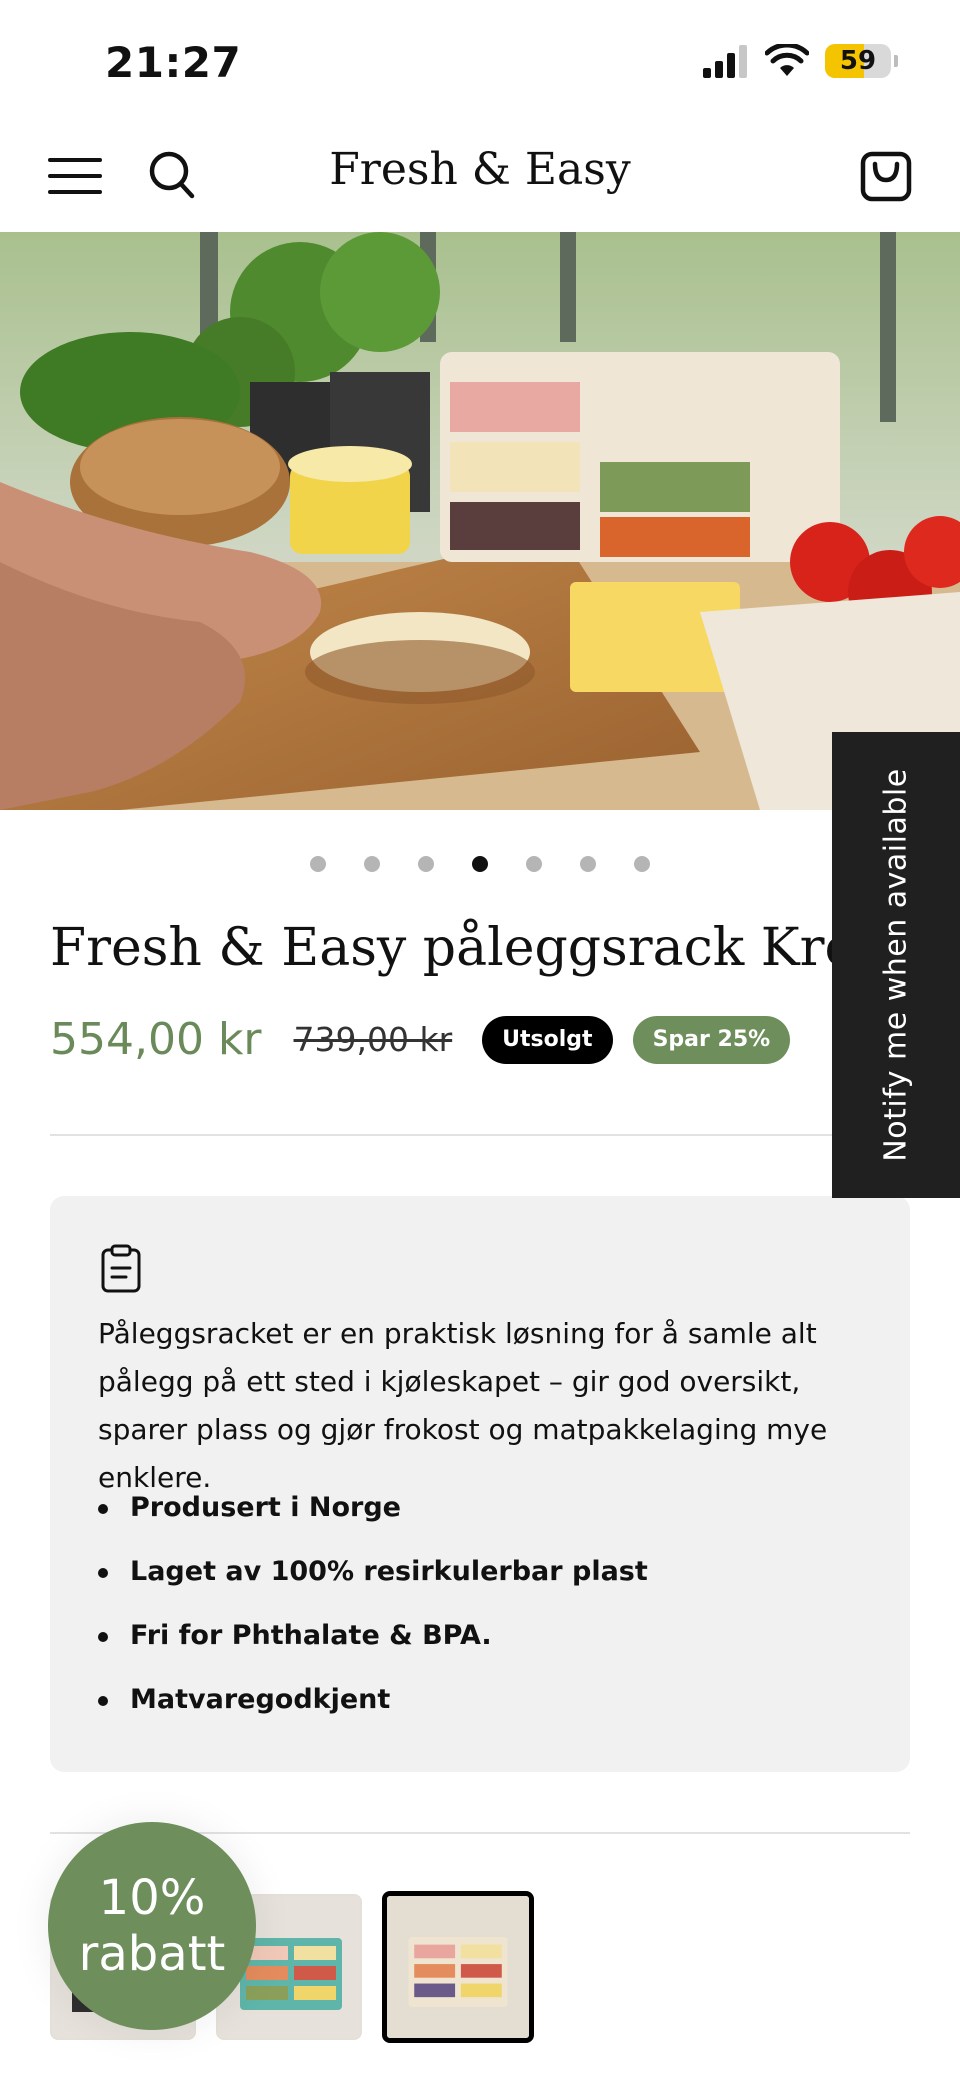  I want to click on sale-price: 554,00 kr, so click(156, 1039).